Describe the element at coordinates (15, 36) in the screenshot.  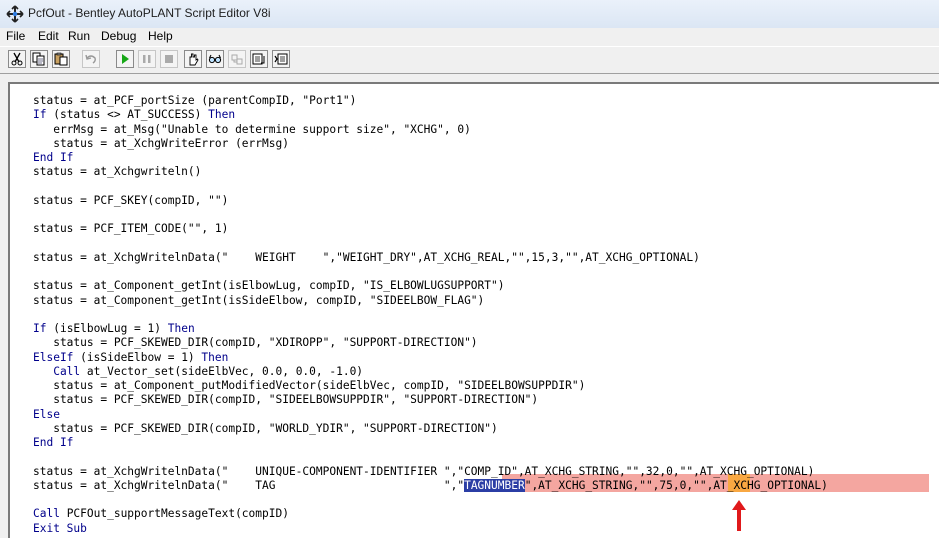
I see `menu-file: File` at that location.